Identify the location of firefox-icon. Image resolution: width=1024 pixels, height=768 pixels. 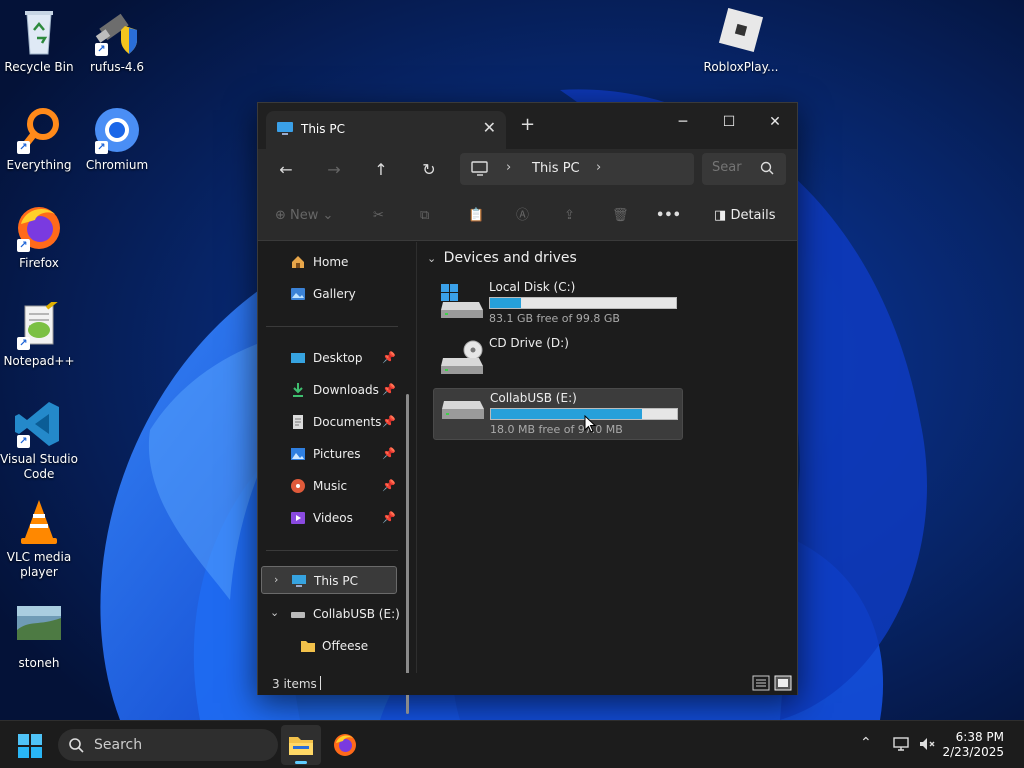
(345, 745).